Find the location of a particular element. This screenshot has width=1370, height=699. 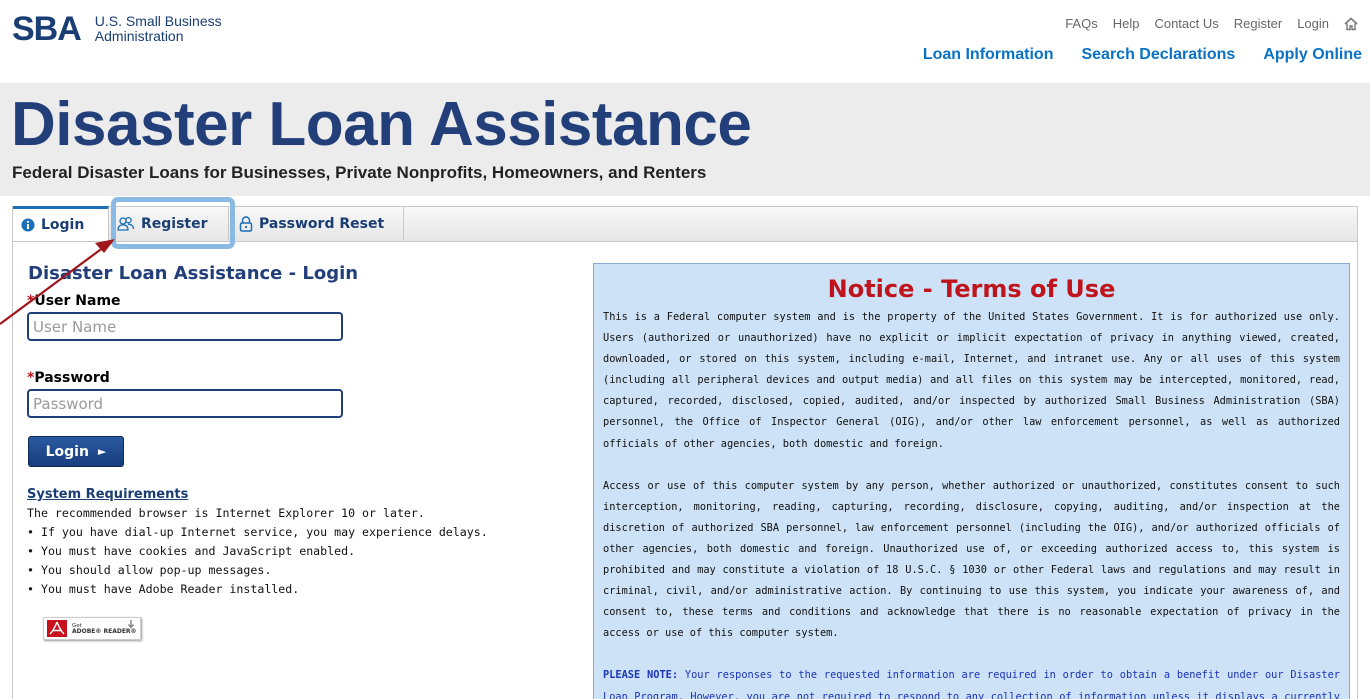

tab-password-reset-label: Password Reset is located at coordinates (322, 223).